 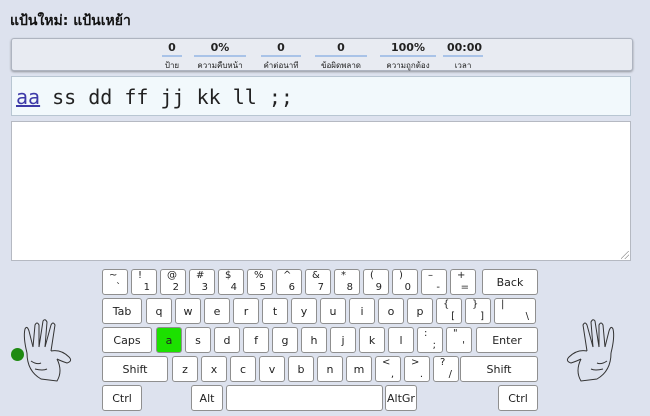 What do you see at coordinates (227, 340) in the screenshot?
I see `key-d: d` at bounding box center [227, 340].